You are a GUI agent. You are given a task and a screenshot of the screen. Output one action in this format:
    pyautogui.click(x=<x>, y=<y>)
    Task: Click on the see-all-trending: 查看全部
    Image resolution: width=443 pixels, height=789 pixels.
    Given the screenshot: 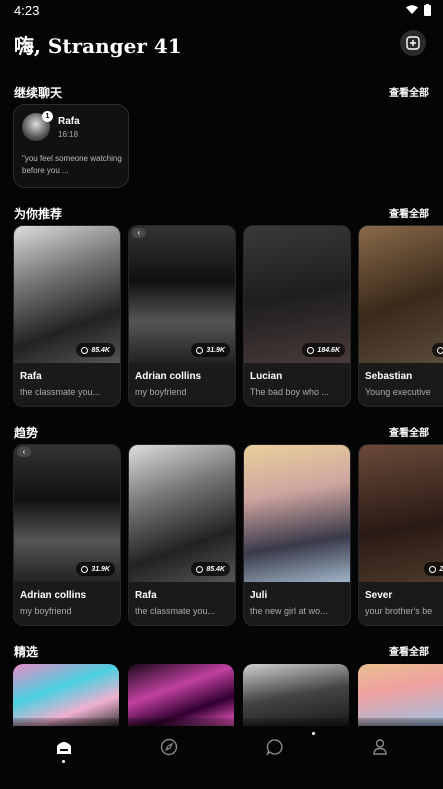 What is the action you would take?
    pyautogui.click(x=409, y=431)
    